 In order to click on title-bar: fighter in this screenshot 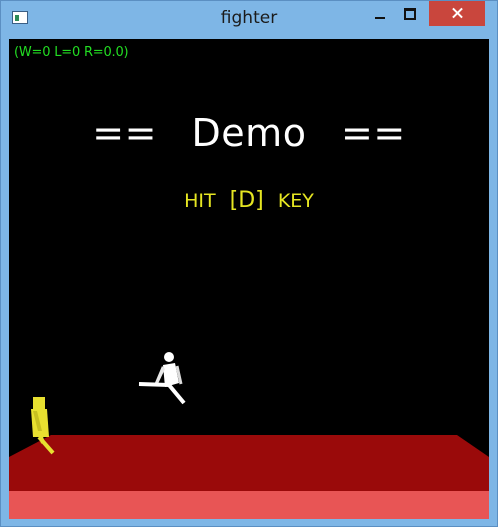, I will do `click(249, 19)`.